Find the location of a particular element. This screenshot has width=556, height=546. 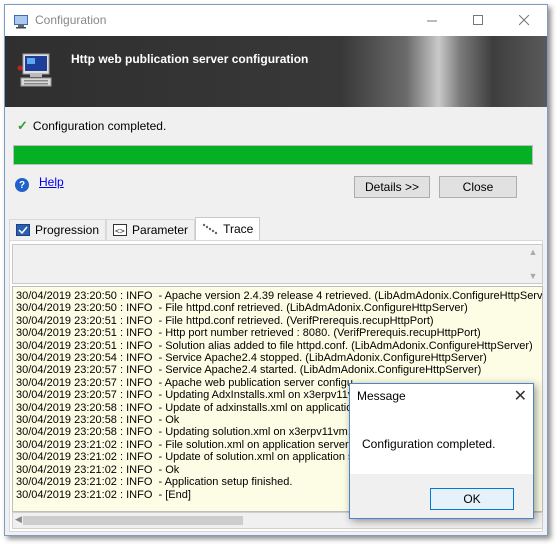

status-row: ✓ Configuration completed. is located at coordinates (91, 126).